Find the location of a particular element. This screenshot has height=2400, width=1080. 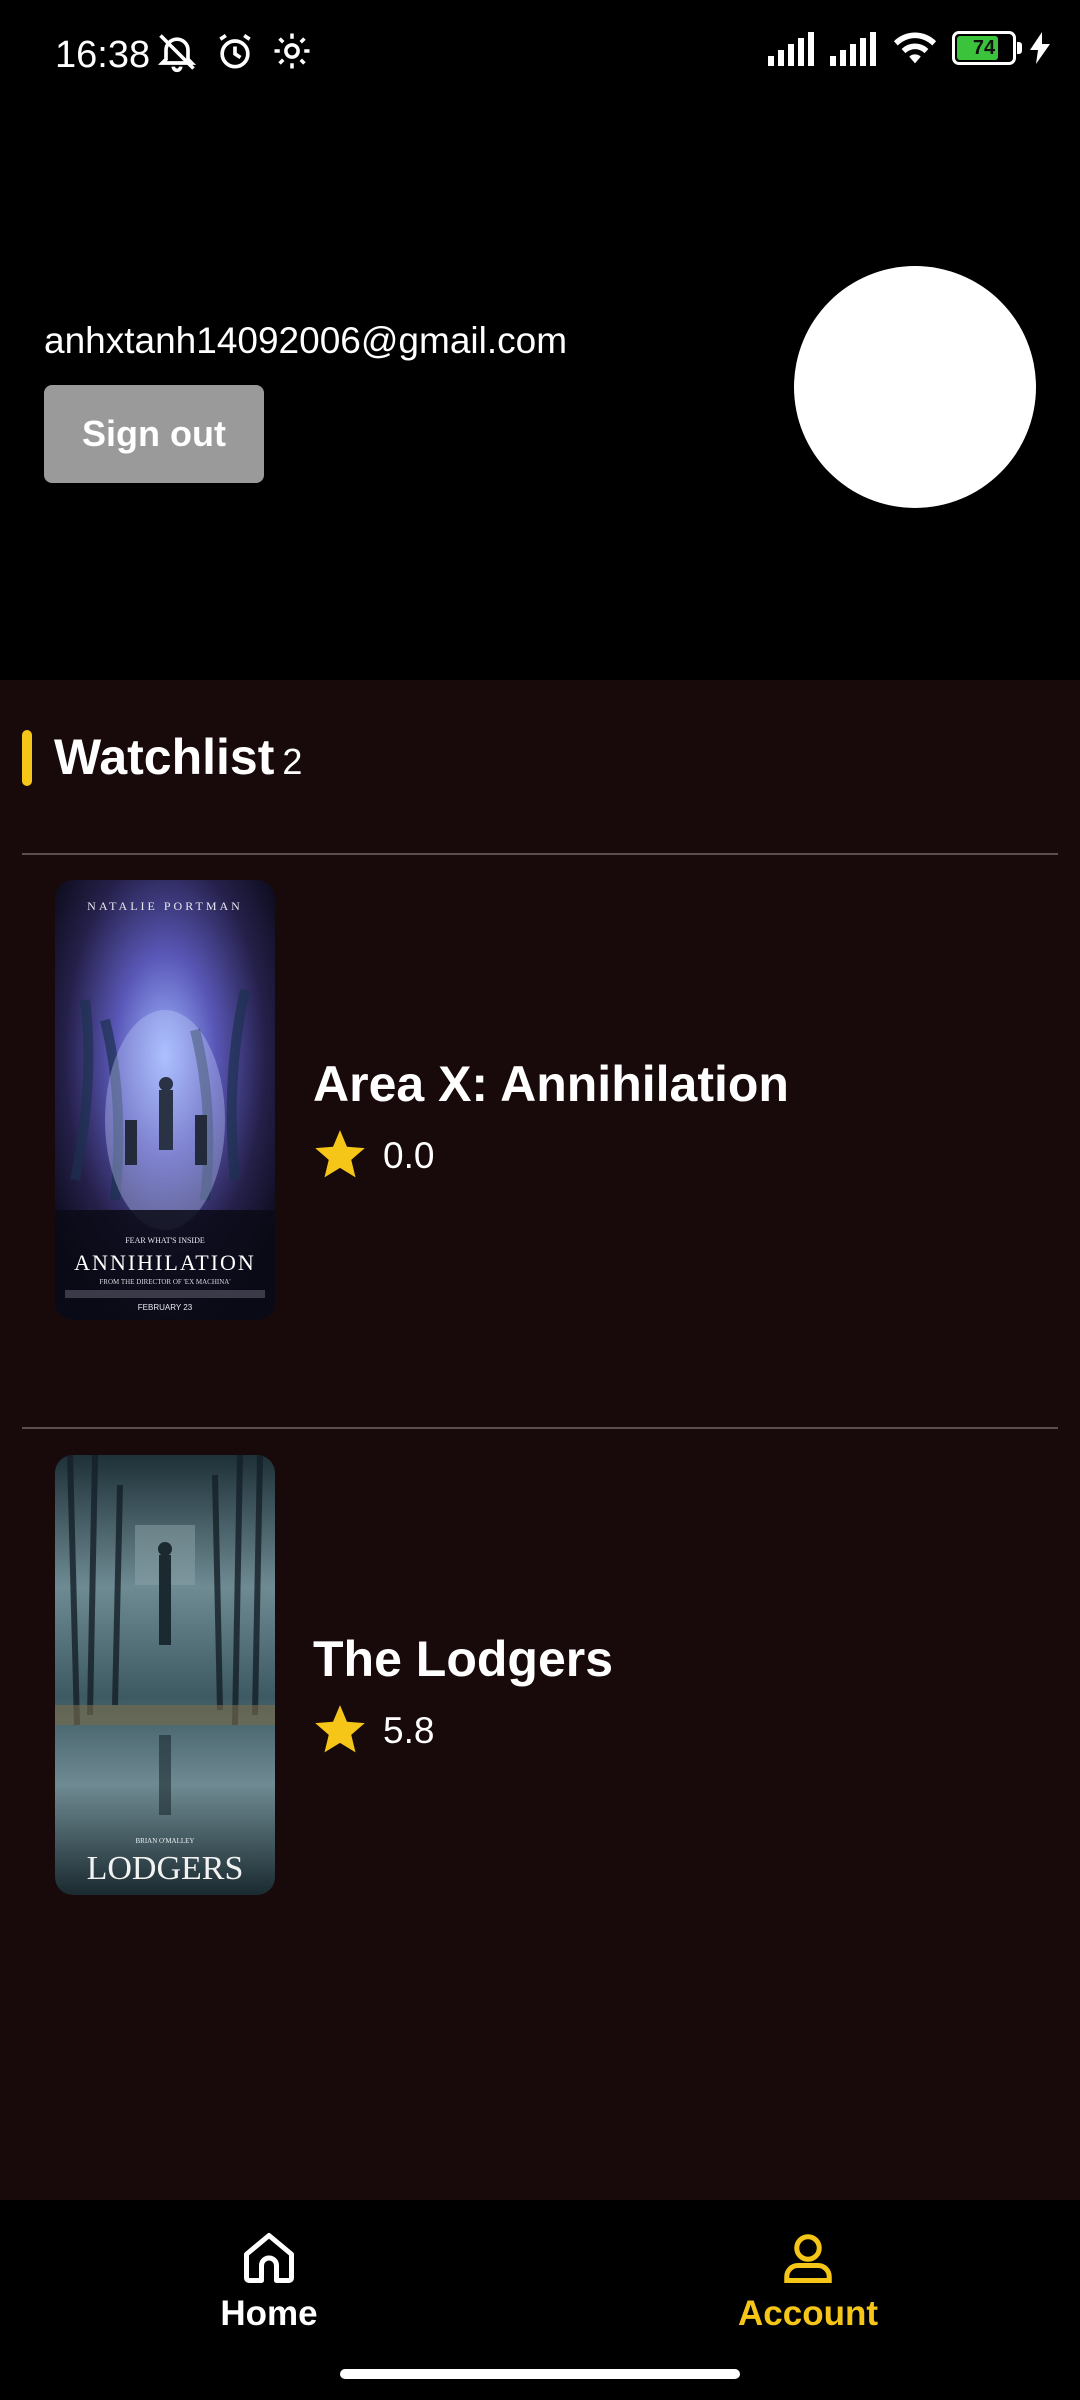

rating-value: 0.0 is located at coordinates (409, 1155).